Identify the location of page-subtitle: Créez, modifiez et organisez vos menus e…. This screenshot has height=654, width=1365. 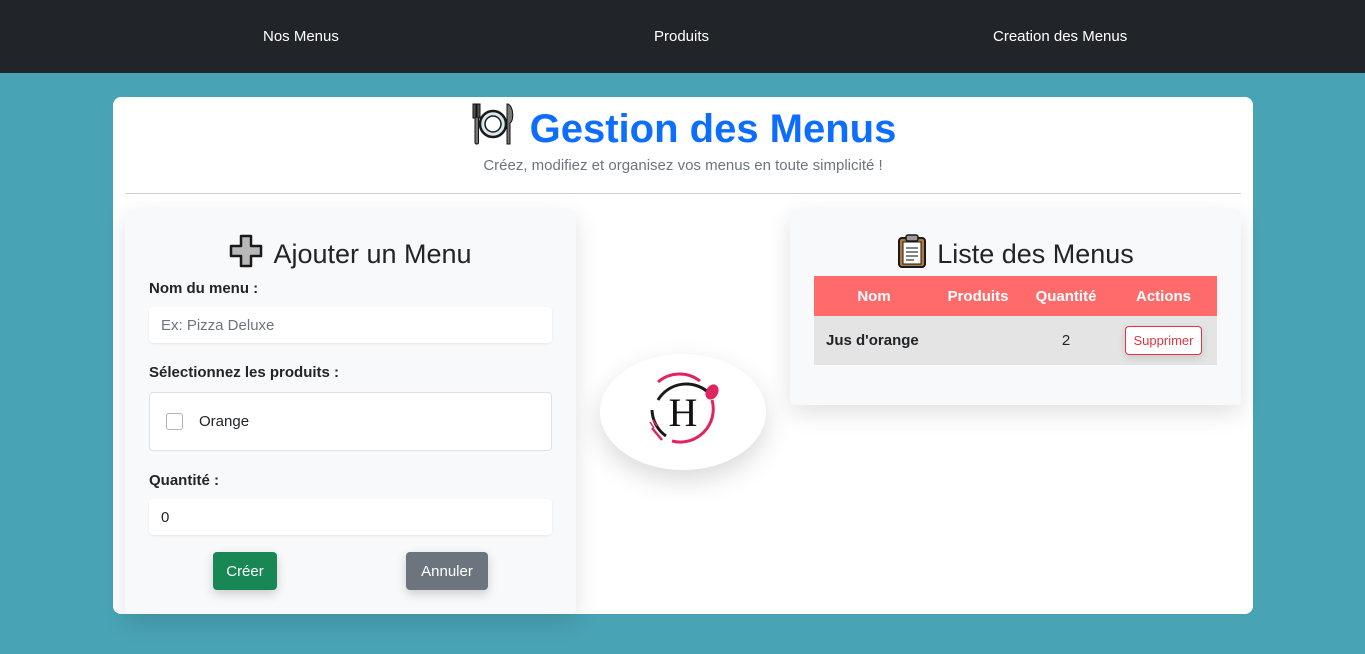
(683, 165).